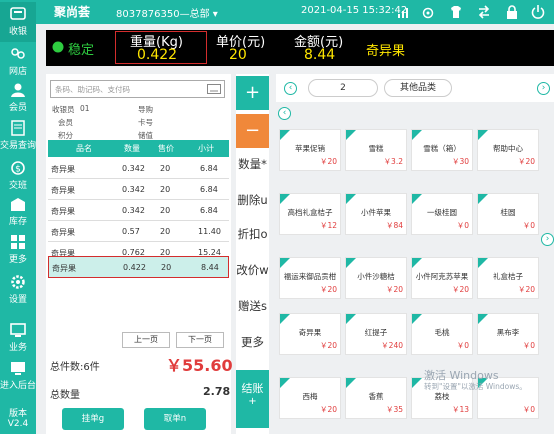  What do you see at coordinates (284, 113) in the screenshot?
I see `product-prev-button: ‹` at bounding box center [284, 113].